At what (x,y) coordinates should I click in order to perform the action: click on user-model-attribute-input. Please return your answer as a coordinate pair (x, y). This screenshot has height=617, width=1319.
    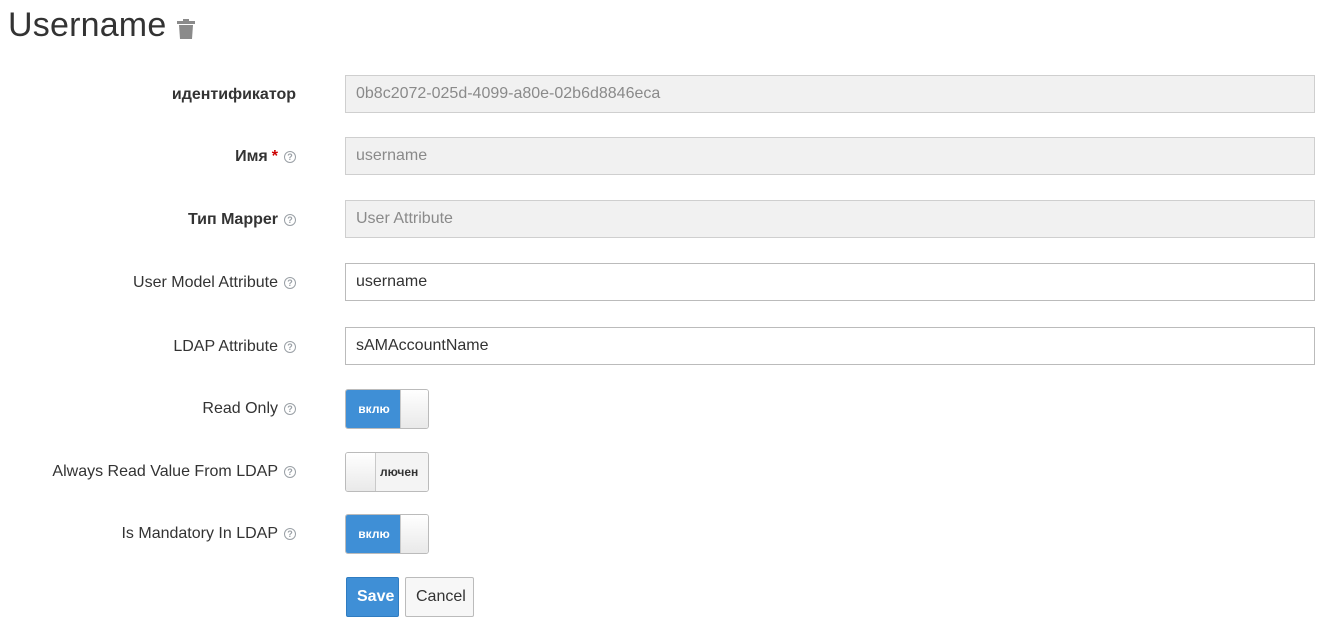
    Looking at the image, I should click on (830, 282).